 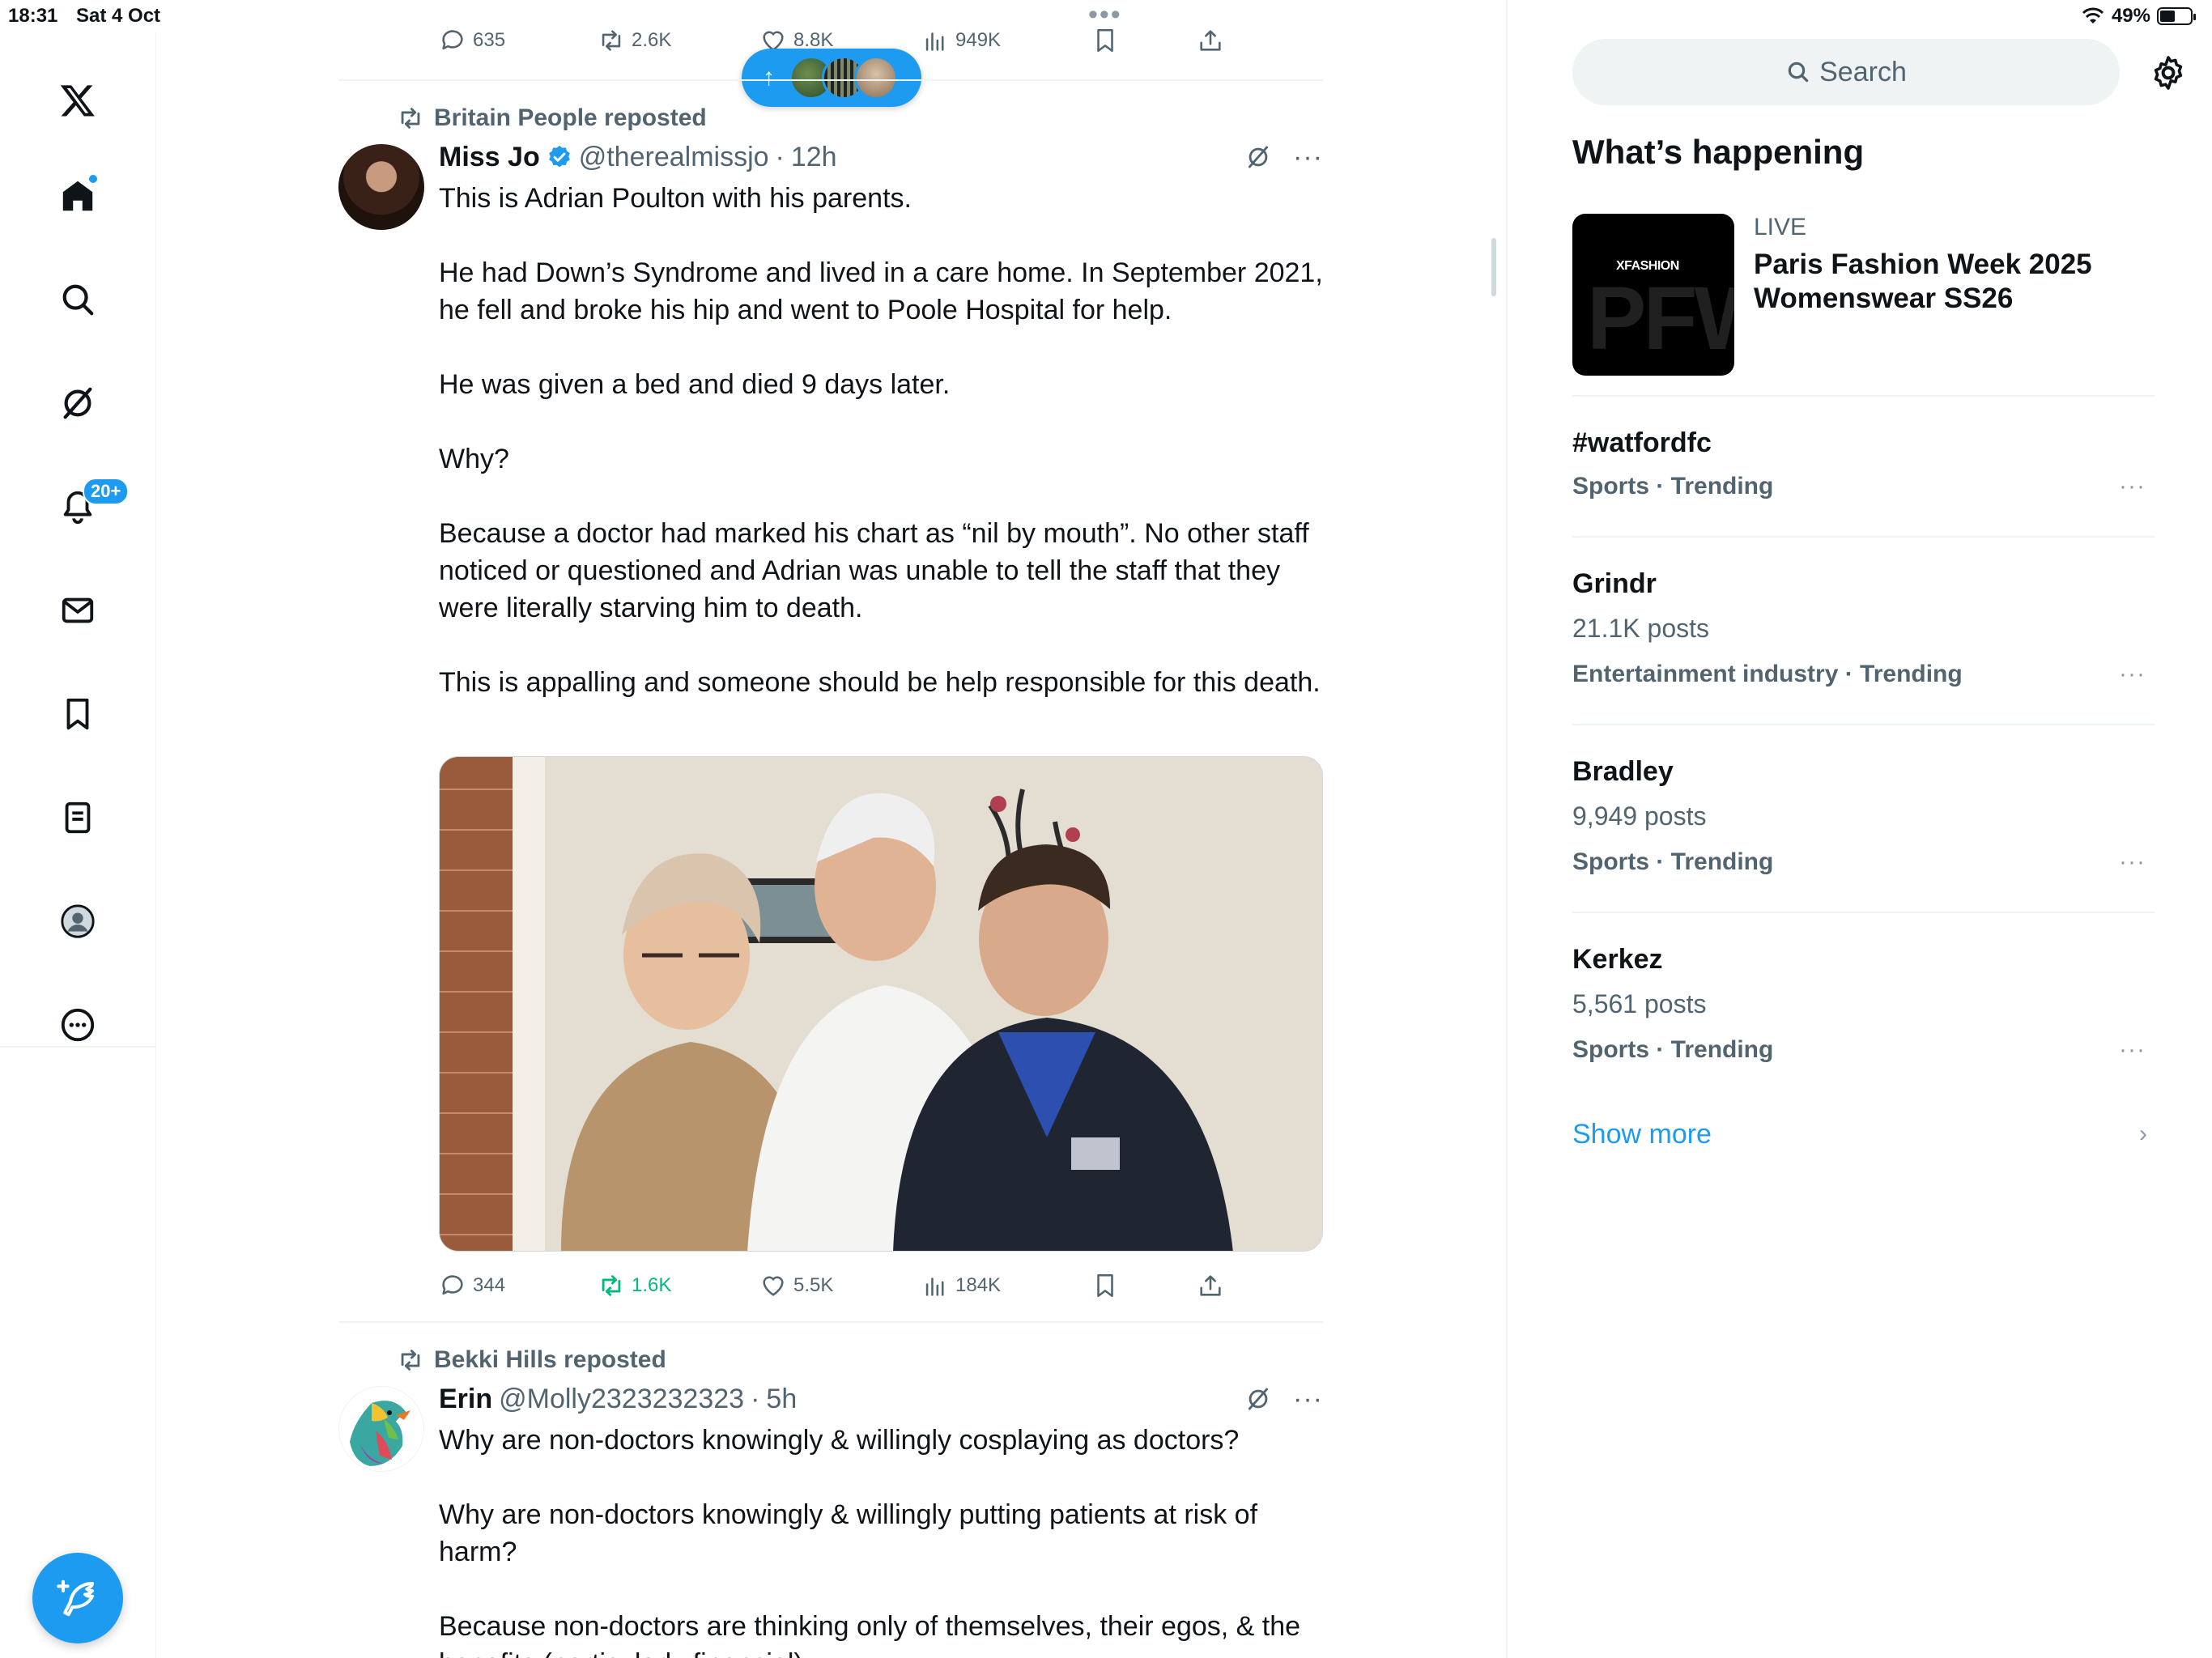 I want to click on feed-scrollbar, so click(x=1494, y=267).